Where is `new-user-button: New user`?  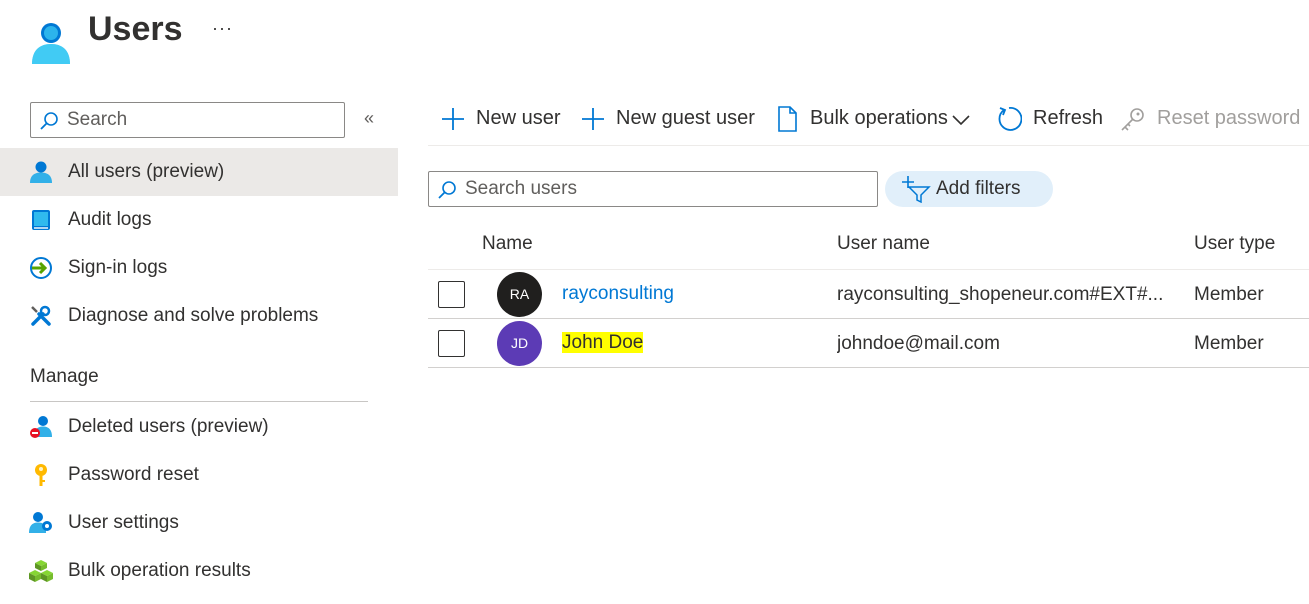
new-user-button: New user is located at coordinates (500, 120).